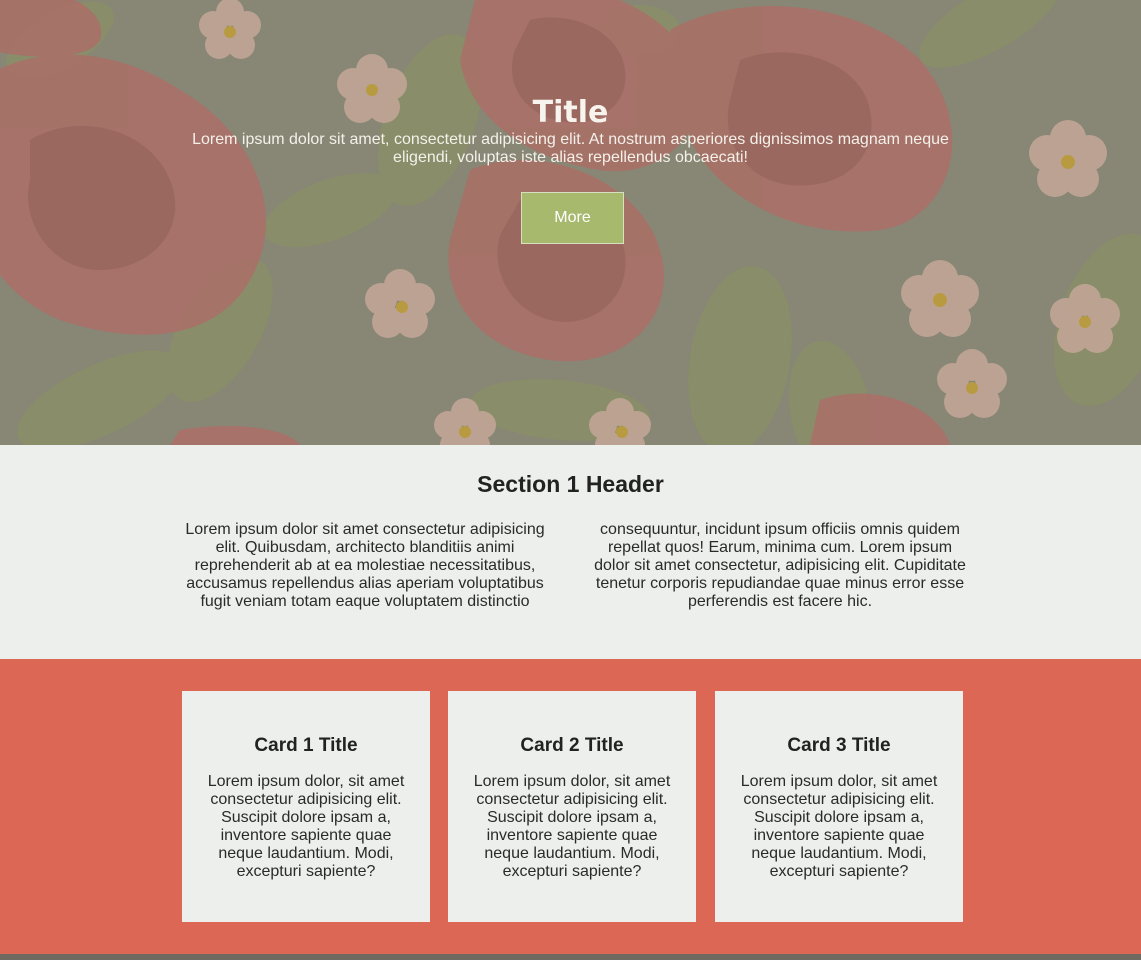  Describe the element at coordinates (839, 745) in the screenshot. I see `card-title: Card 3 Title` at that location.